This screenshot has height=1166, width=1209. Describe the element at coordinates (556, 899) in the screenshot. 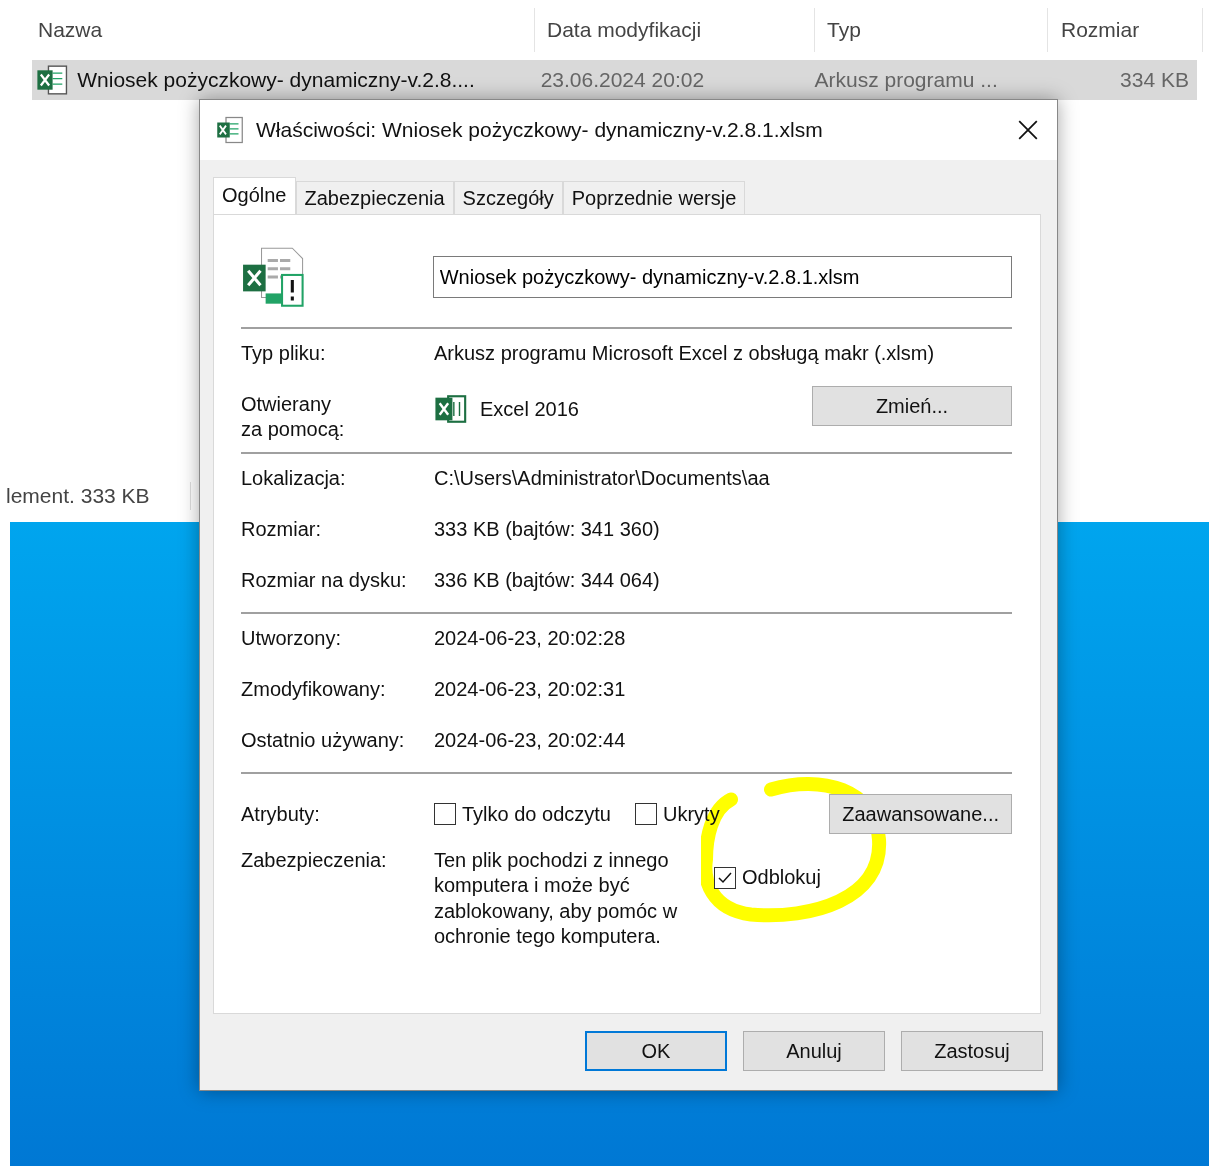

I see `security-message: Ten plik pochodzi z innego komputera i może być zablokowany, aby pomóc w ochronie tego komputera.` at that location.